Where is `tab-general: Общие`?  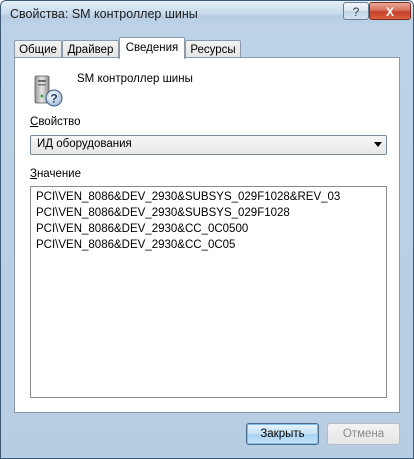
tab-general: Общие is located at coordinates (38, 49).